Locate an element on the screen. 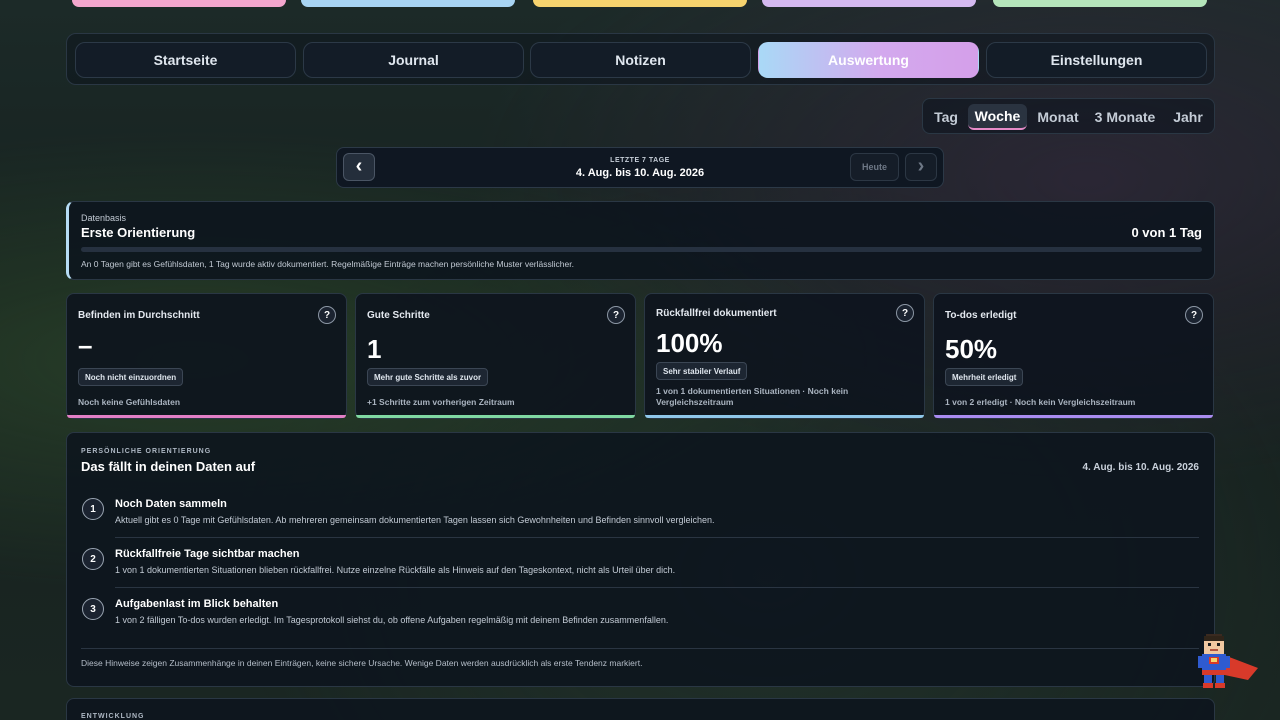  today-button: Heute is located at coordinates (874, 167).